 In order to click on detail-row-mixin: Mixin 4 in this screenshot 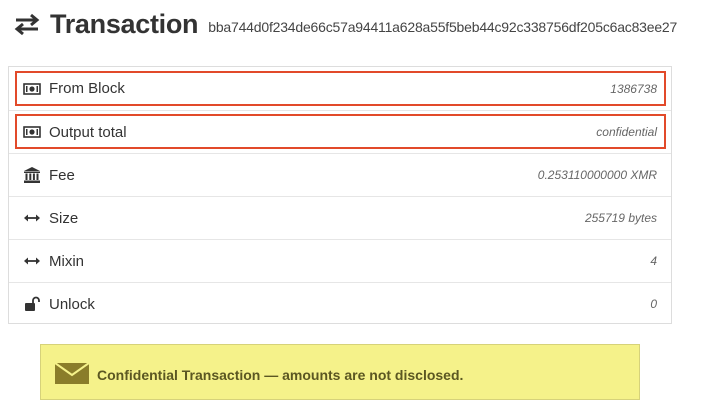, I will do `click(340, 260)`.